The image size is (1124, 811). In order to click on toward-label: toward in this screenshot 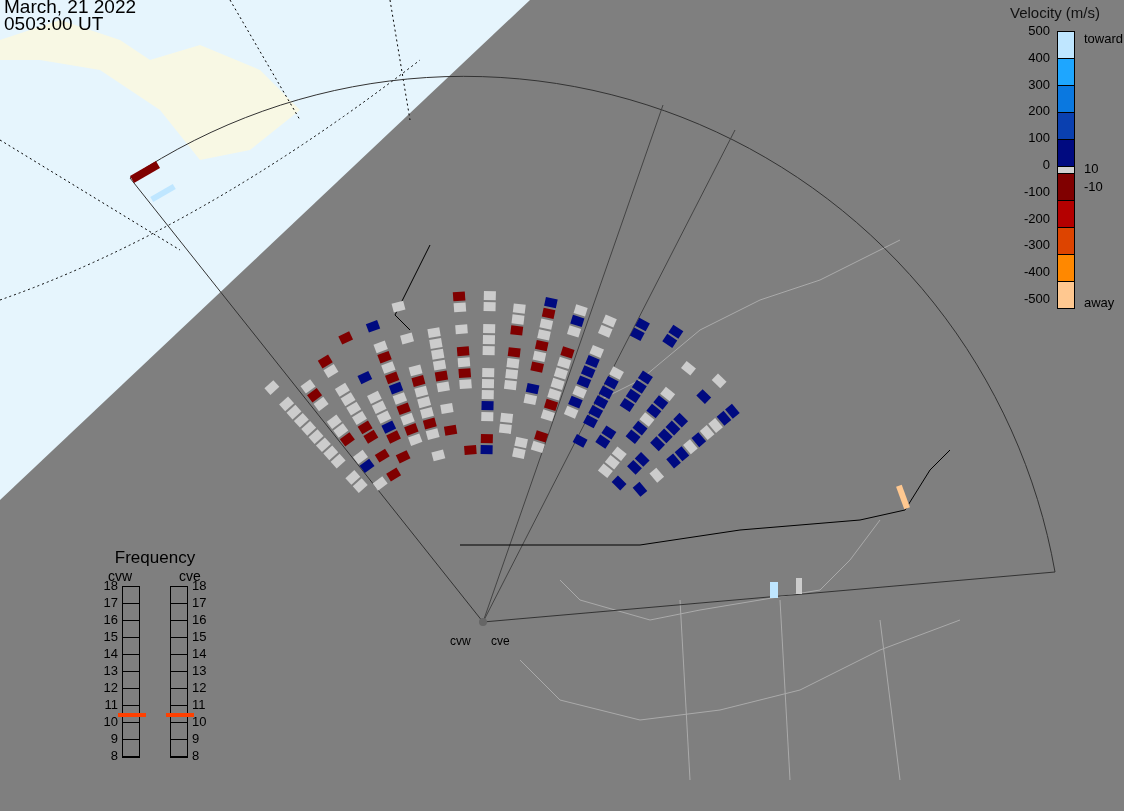, I will do `click(1104, 38)`.